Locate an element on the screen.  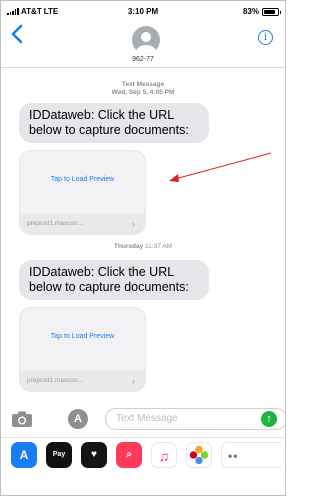
message-input: Text Message is located at coordinates (195, 419).